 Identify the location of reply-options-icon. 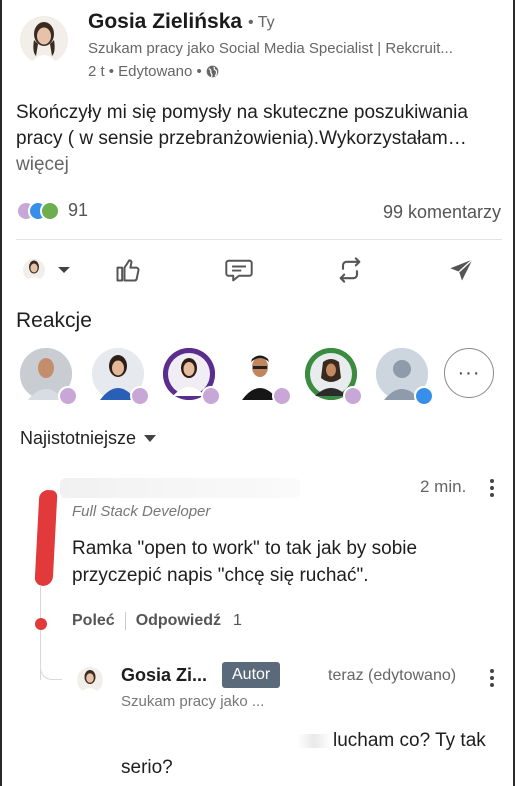
(492, 678).